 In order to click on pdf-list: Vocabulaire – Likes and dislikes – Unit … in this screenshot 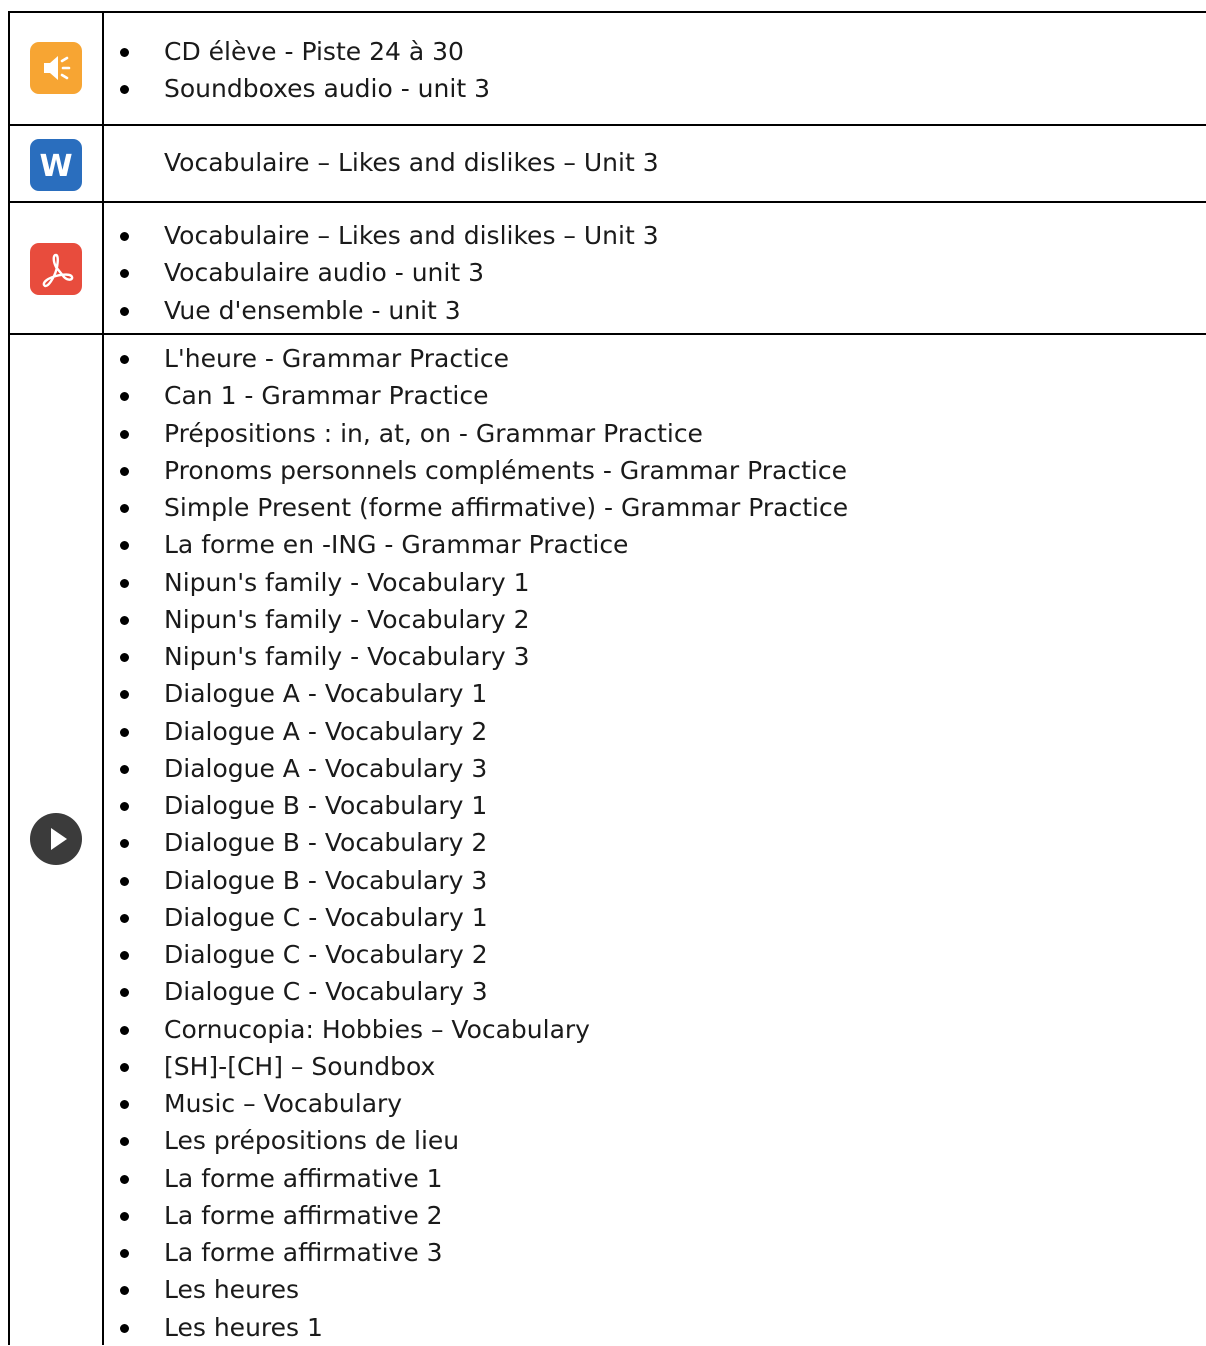, I will do `click(385, 273)`.